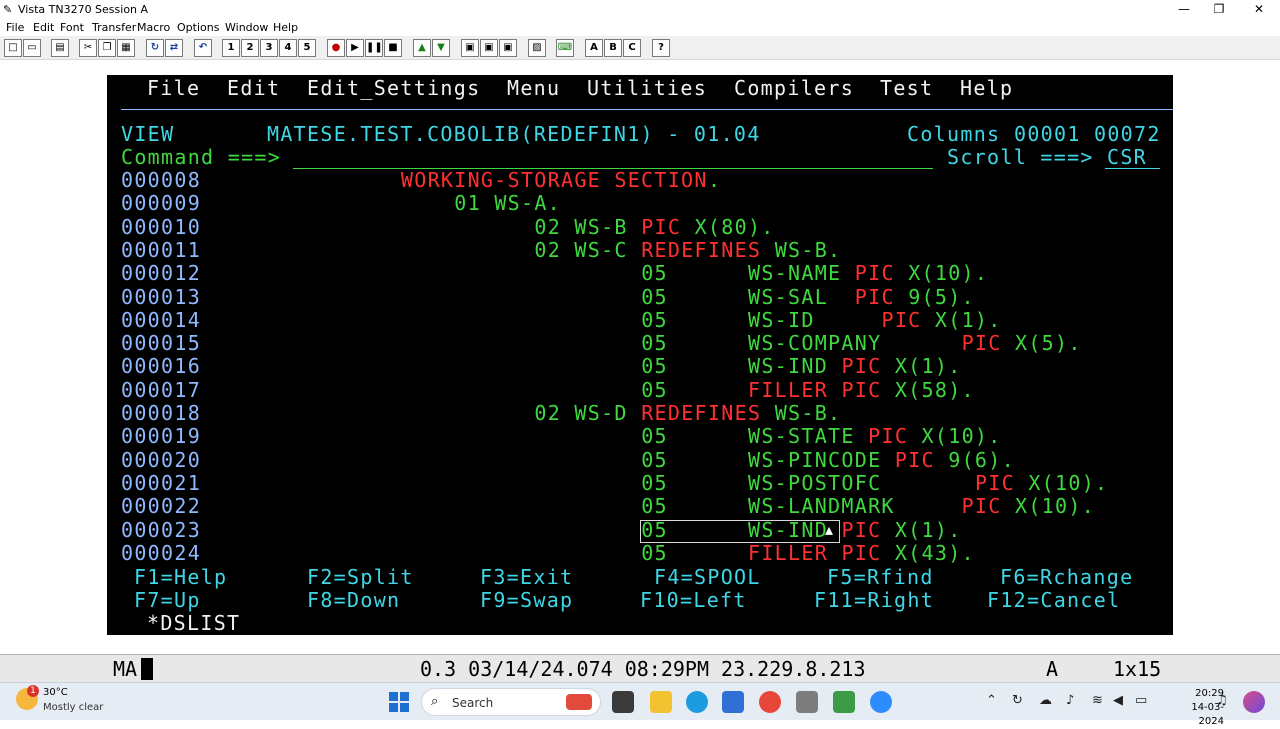 The image size is (1280, 729). What do you see at coordinates (1066, 577) in the screenshot?
I see `pfkey-f6: F6=Rchange` at bounding box center [1066, 577].